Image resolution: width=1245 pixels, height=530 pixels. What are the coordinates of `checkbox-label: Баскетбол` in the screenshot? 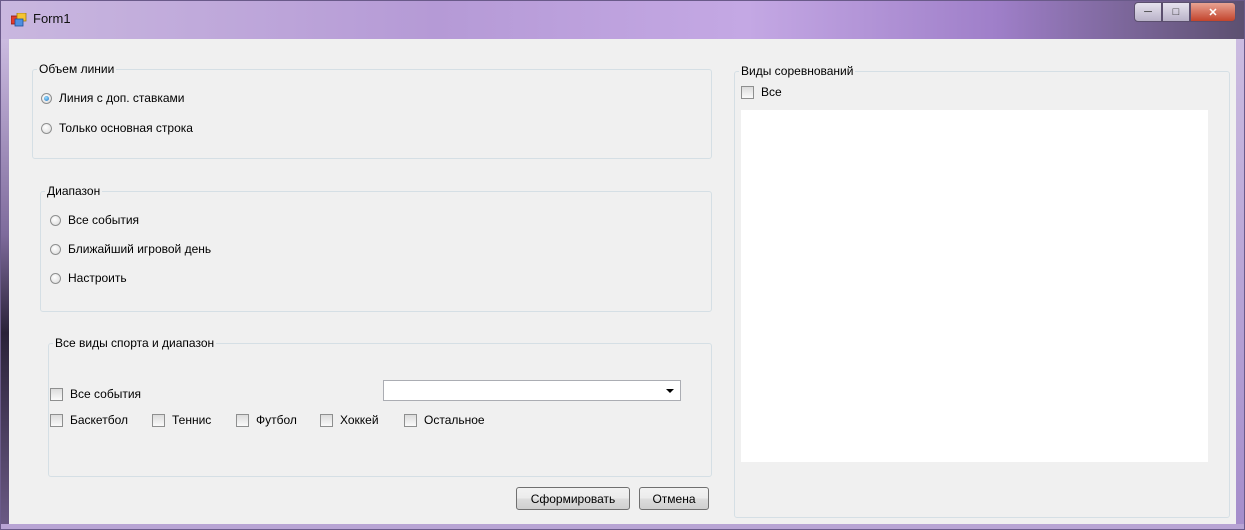 It's located at (99, 420).